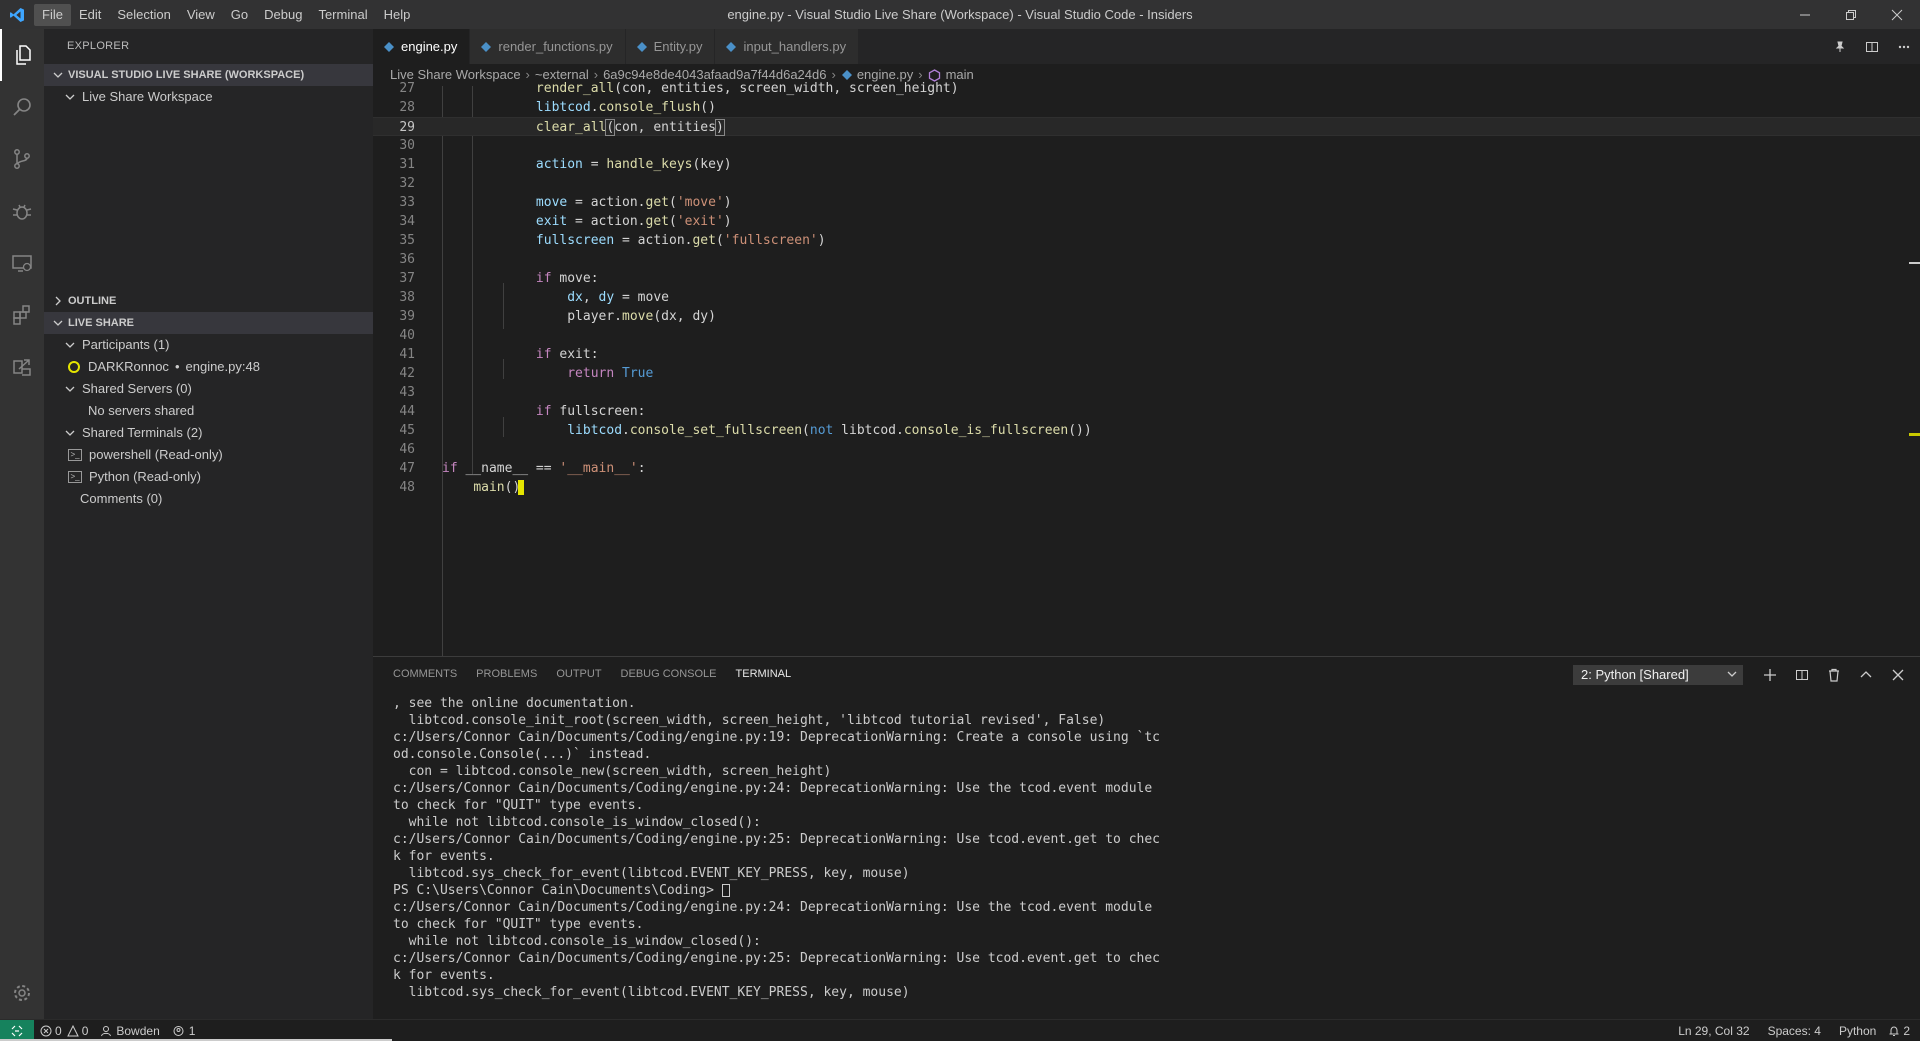 The width and height of the screenshot is (1920, 1041). I want to click on remote-indicator-icon, so click(17, 1030).